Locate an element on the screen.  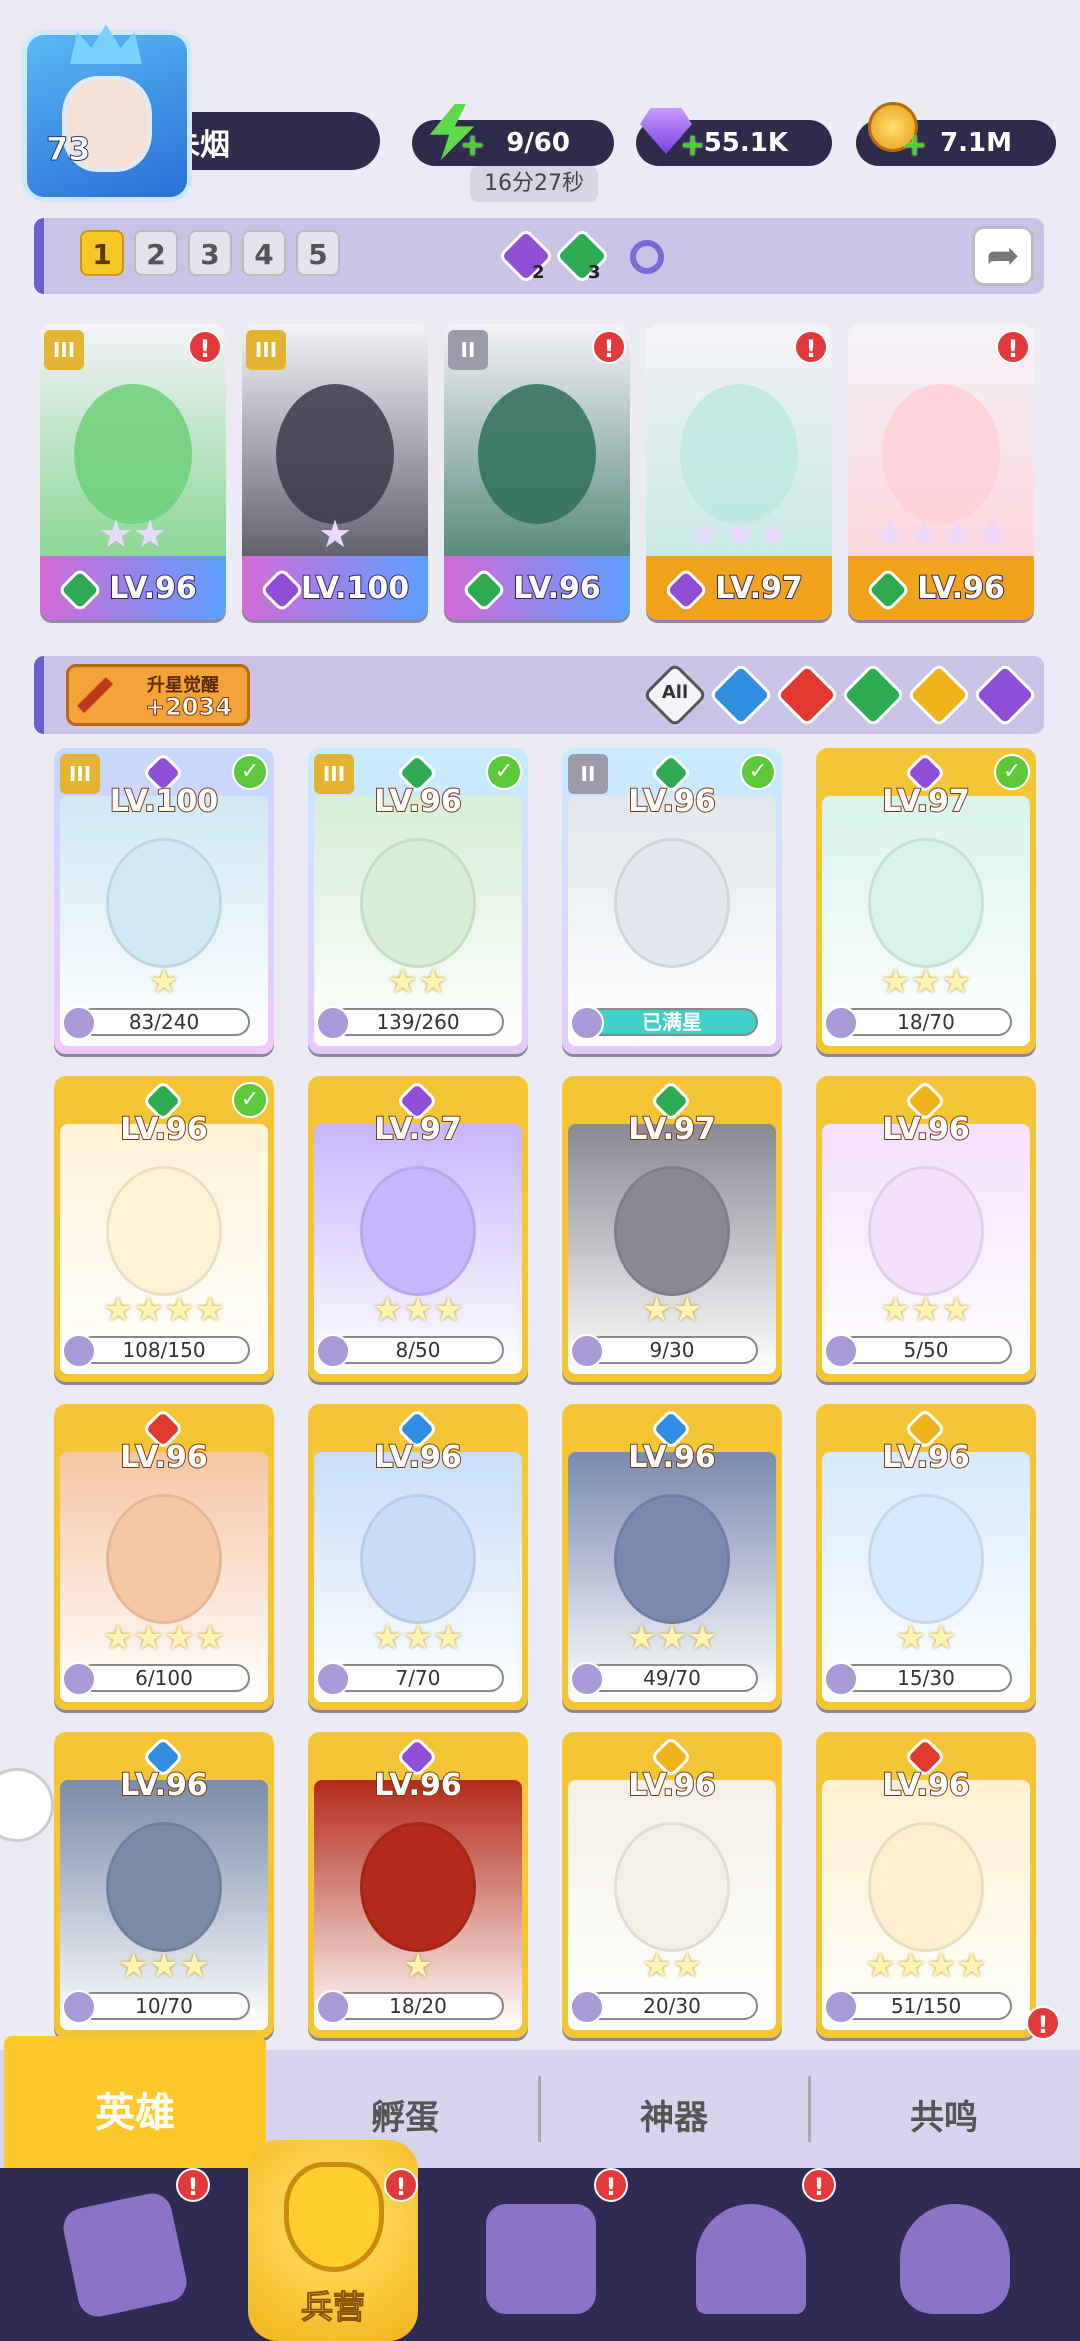
nav-castle-icon is located at coordinates (751, 2259).